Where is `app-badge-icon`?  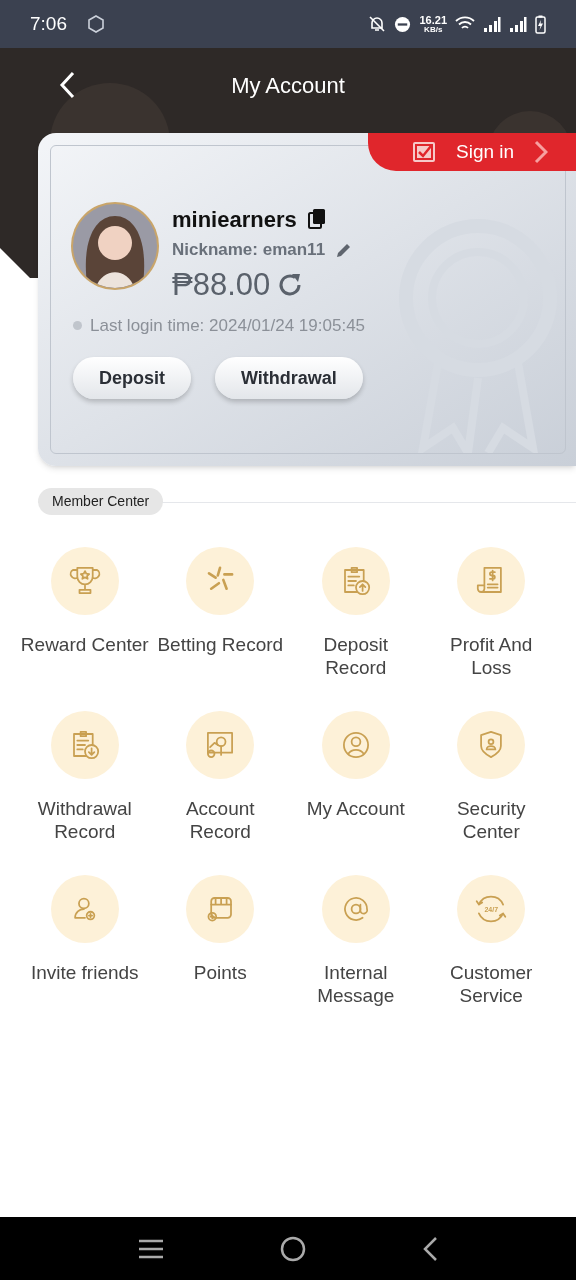 app-badge-icon is located at coordinates (96, 24).